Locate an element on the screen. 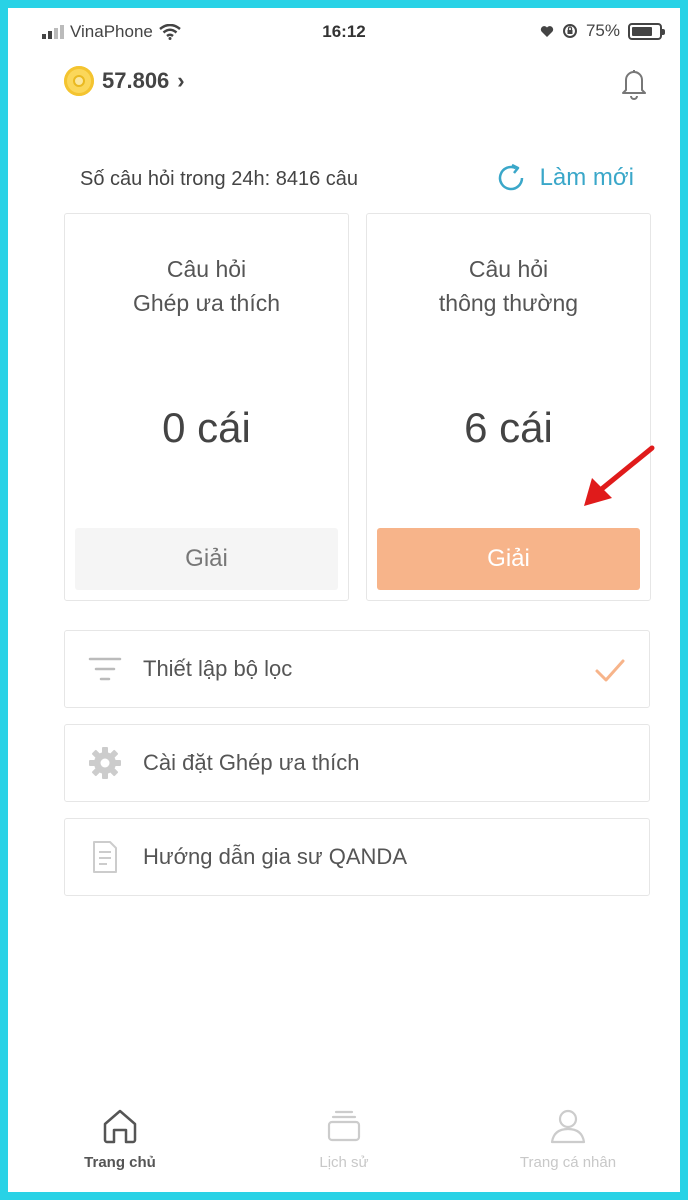  status-bar: VinaPhone 16:12 75% is located at coordinates (344, 32).